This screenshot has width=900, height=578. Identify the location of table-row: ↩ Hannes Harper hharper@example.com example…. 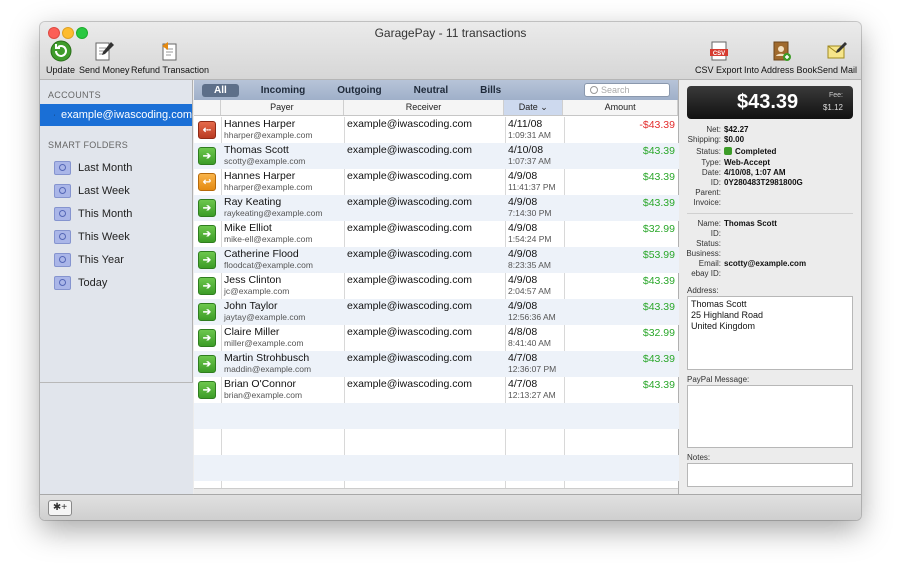
(436, 182).